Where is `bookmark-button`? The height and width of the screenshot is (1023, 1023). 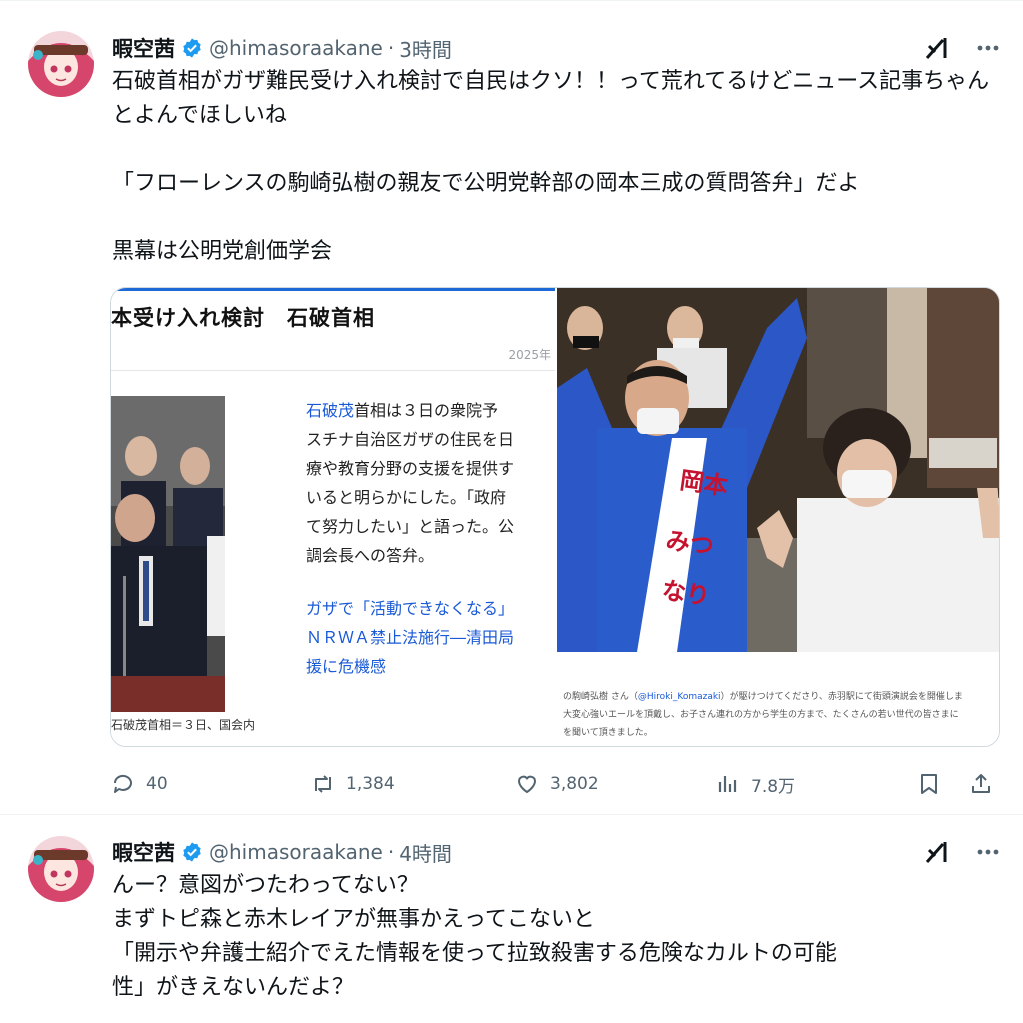
bookmark-button is located at coordinates (934, 784).